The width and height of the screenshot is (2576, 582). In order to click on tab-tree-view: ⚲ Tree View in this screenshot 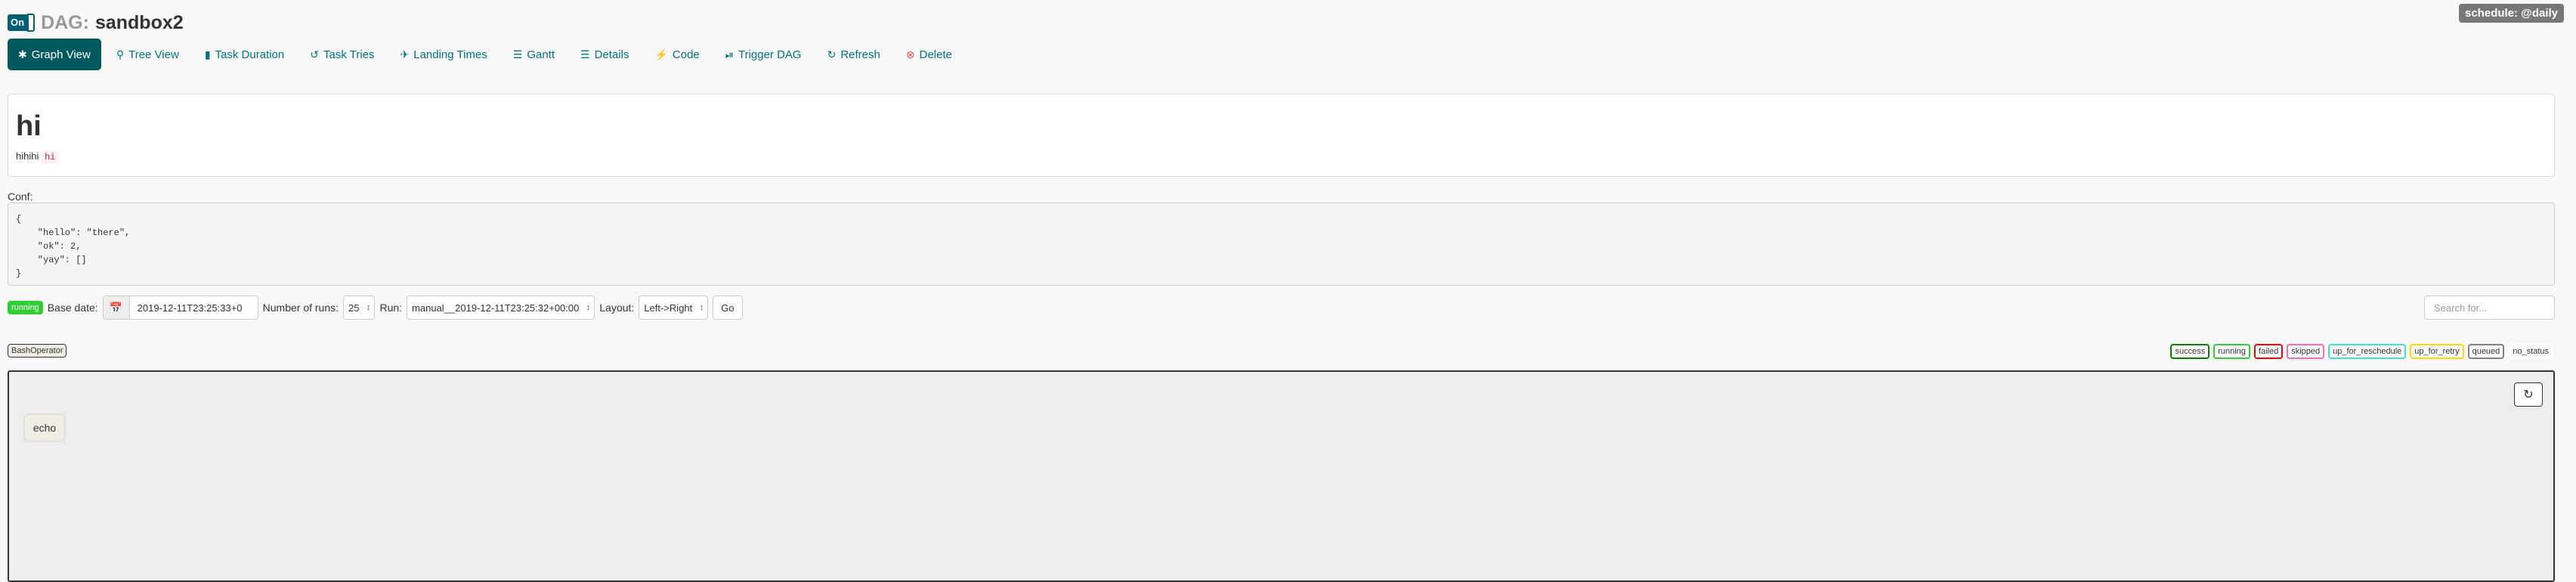, I will do `click(148, 54)`.